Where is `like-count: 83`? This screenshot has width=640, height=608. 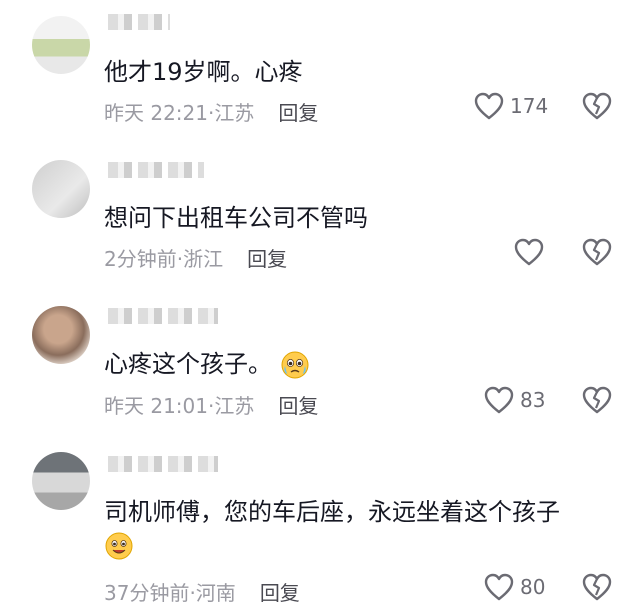 like-count: 83 is located at coordinates (533, 400).